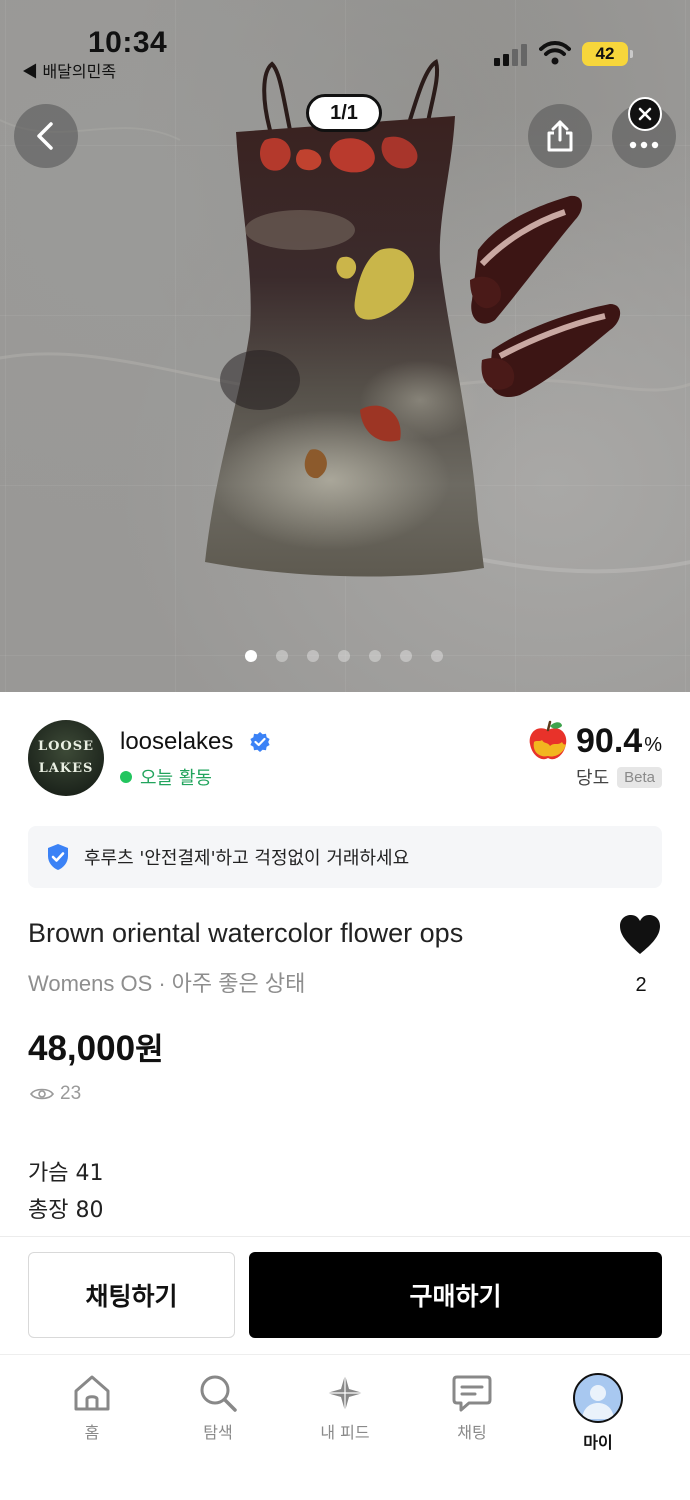  I want to click on chat-bubble-icon, so click(472, 1393).